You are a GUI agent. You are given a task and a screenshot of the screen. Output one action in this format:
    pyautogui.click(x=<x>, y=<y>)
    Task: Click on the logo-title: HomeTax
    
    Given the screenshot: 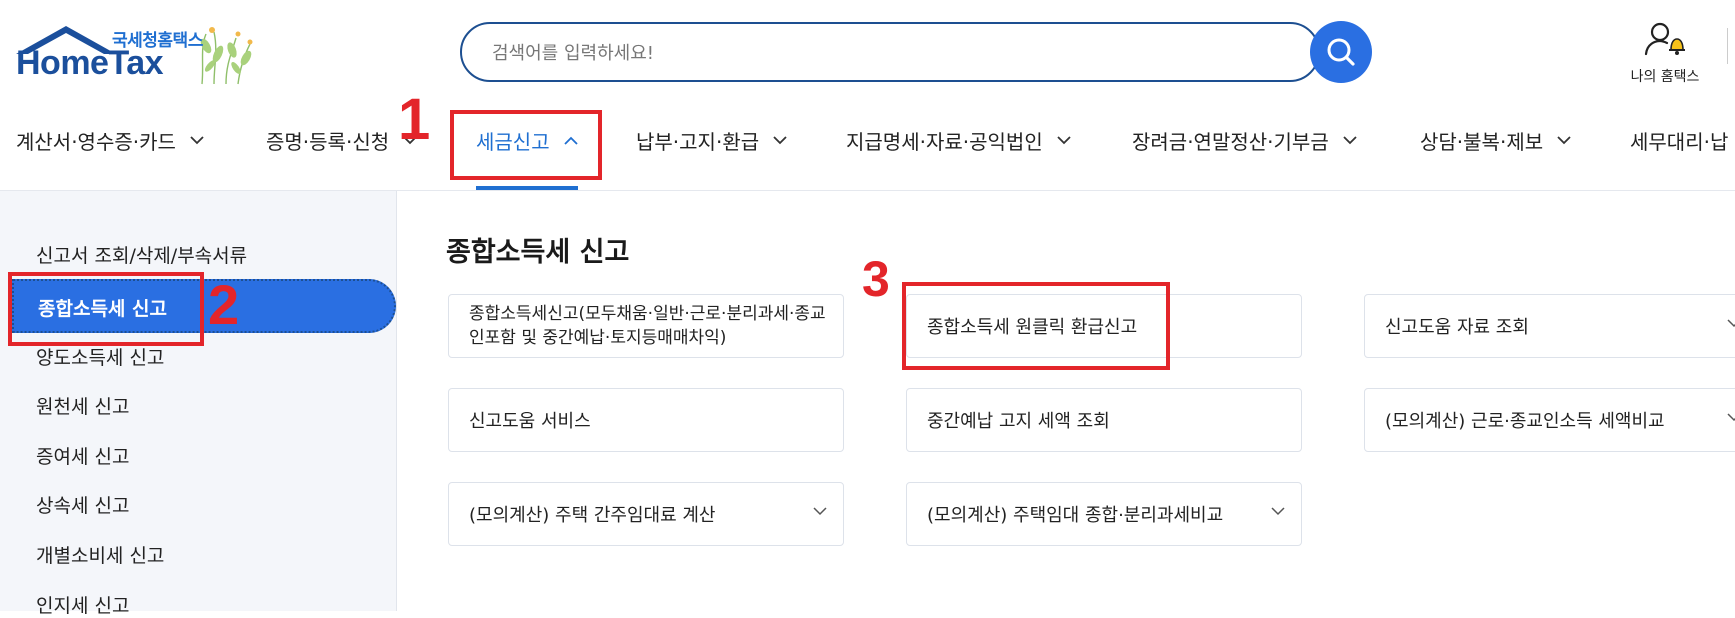 What is the action you would take?
    pyautogui.click(x=90, y=63)
    